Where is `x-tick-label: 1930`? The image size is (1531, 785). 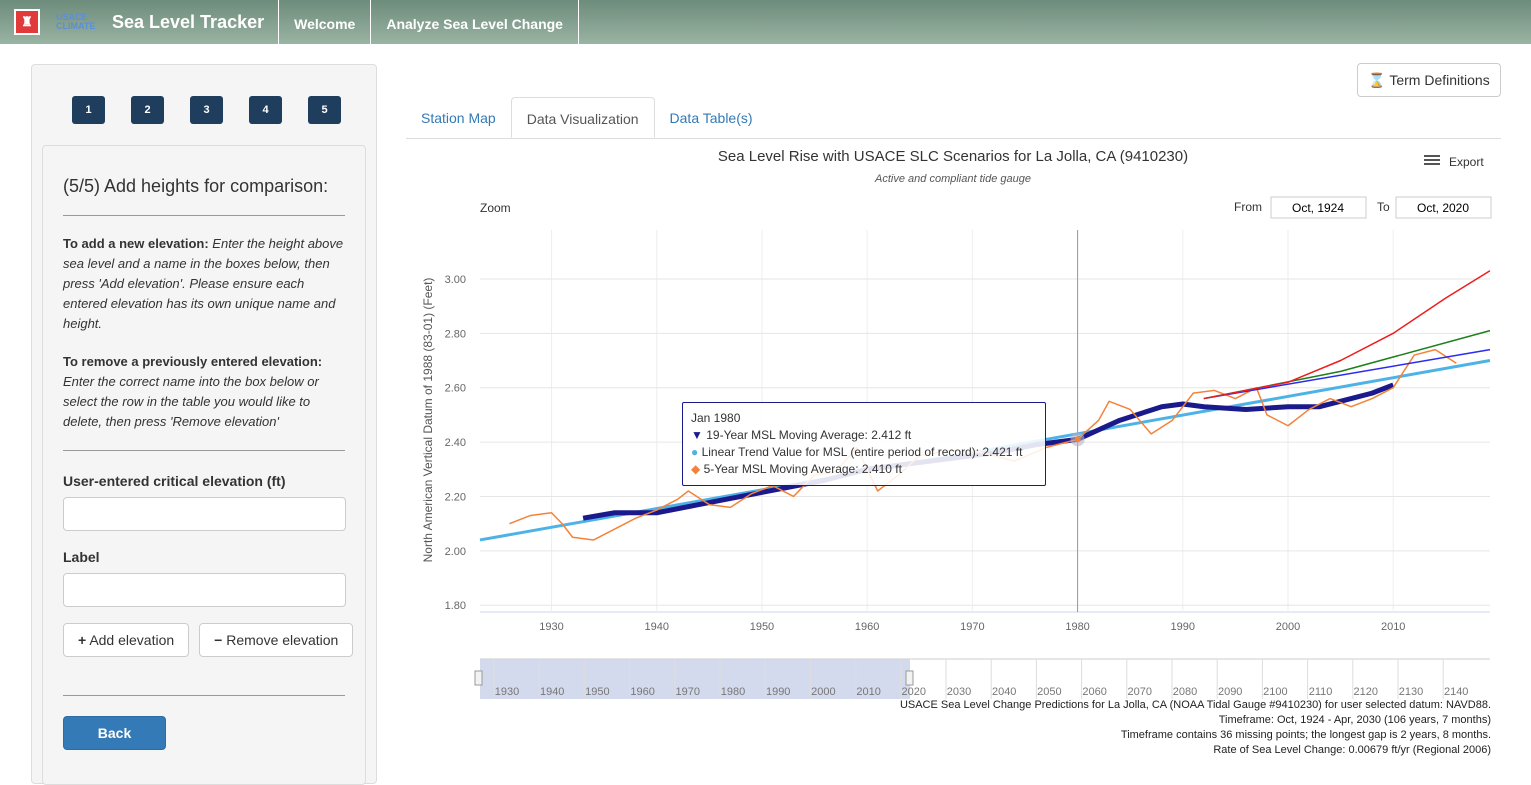
x-tick-label: 1930 is located at coordinates (551, 627).